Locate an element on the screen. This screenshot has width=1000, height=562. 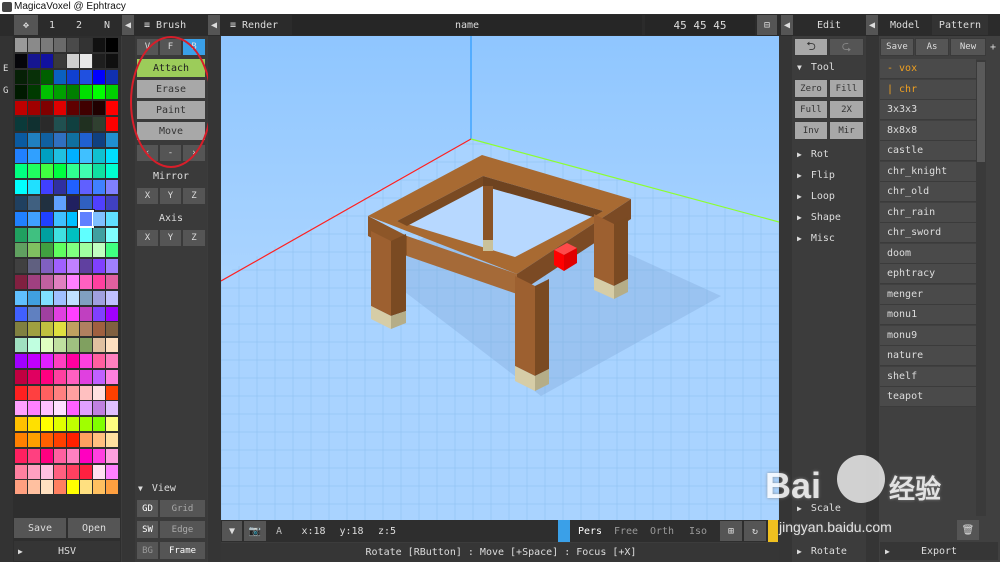
model-list-item: shelf is located at coordinates (928, 376).